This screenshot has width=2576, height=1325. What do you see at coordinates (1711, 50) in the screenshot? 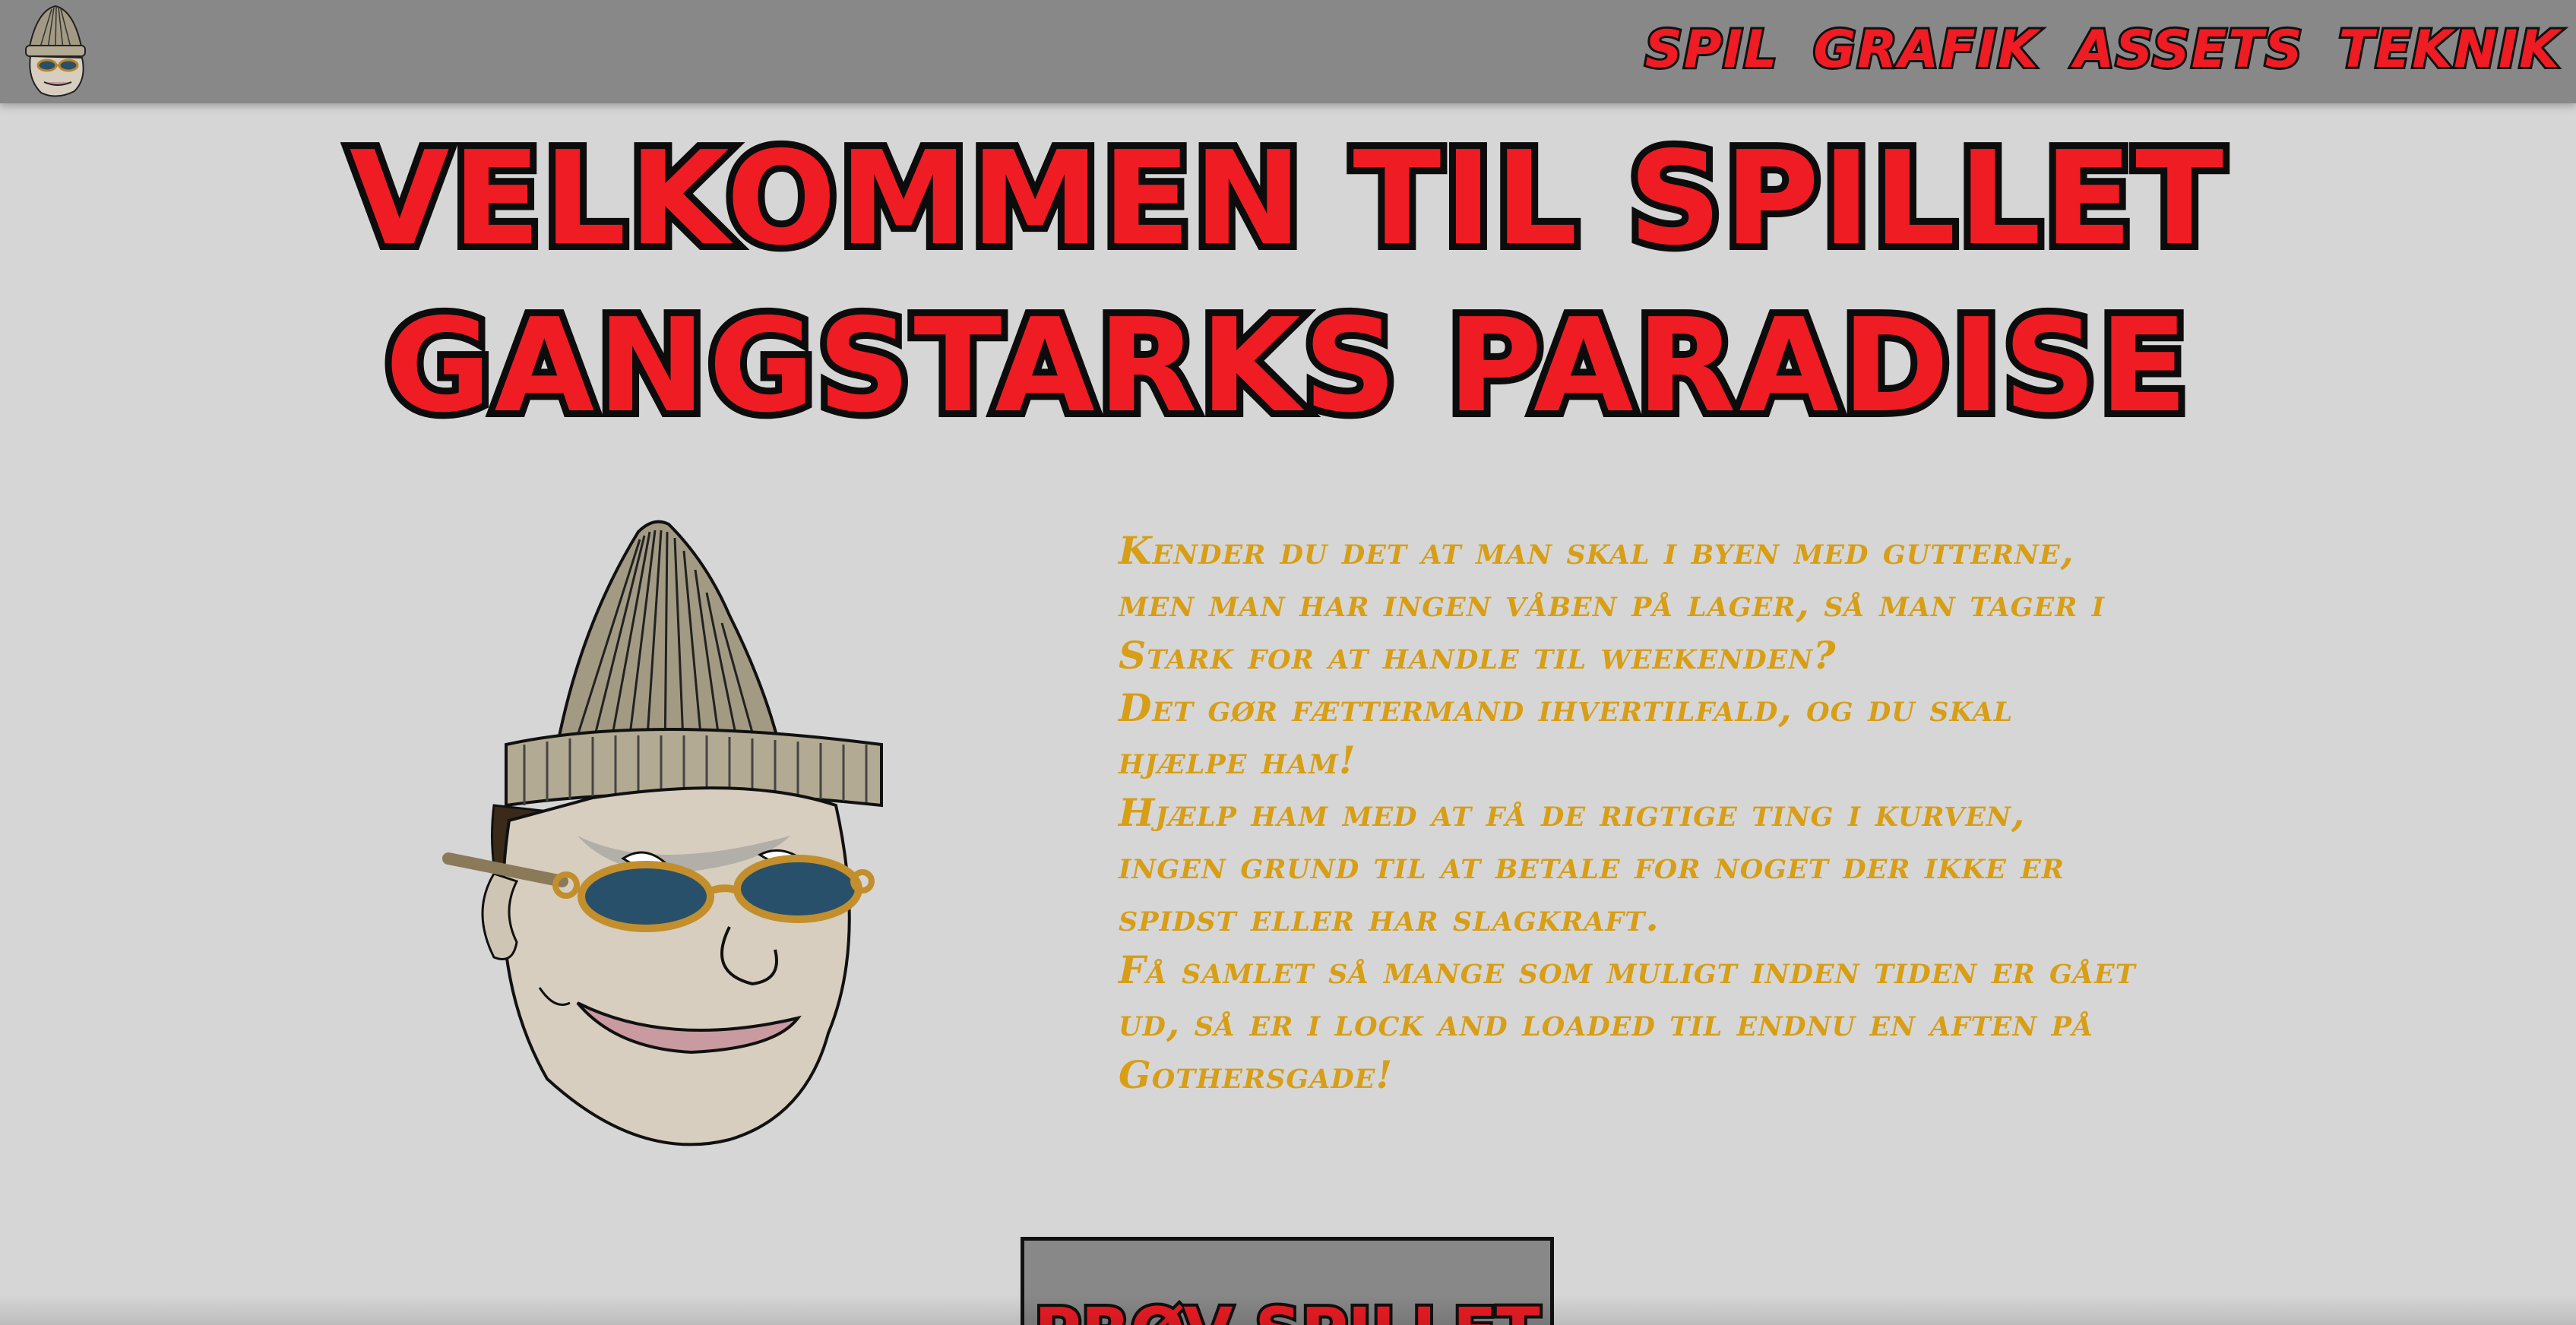
I see `nav-item-spil: SPIL` at bounding box center [1711, 50].